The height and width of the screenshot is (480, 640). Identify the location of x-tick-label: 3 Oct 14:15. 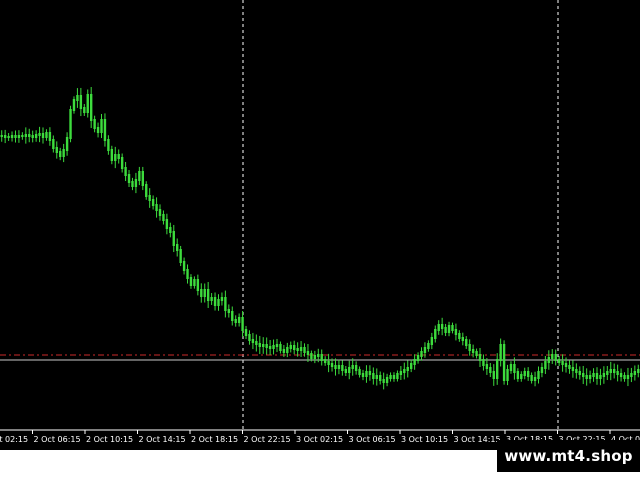
(477, 439).